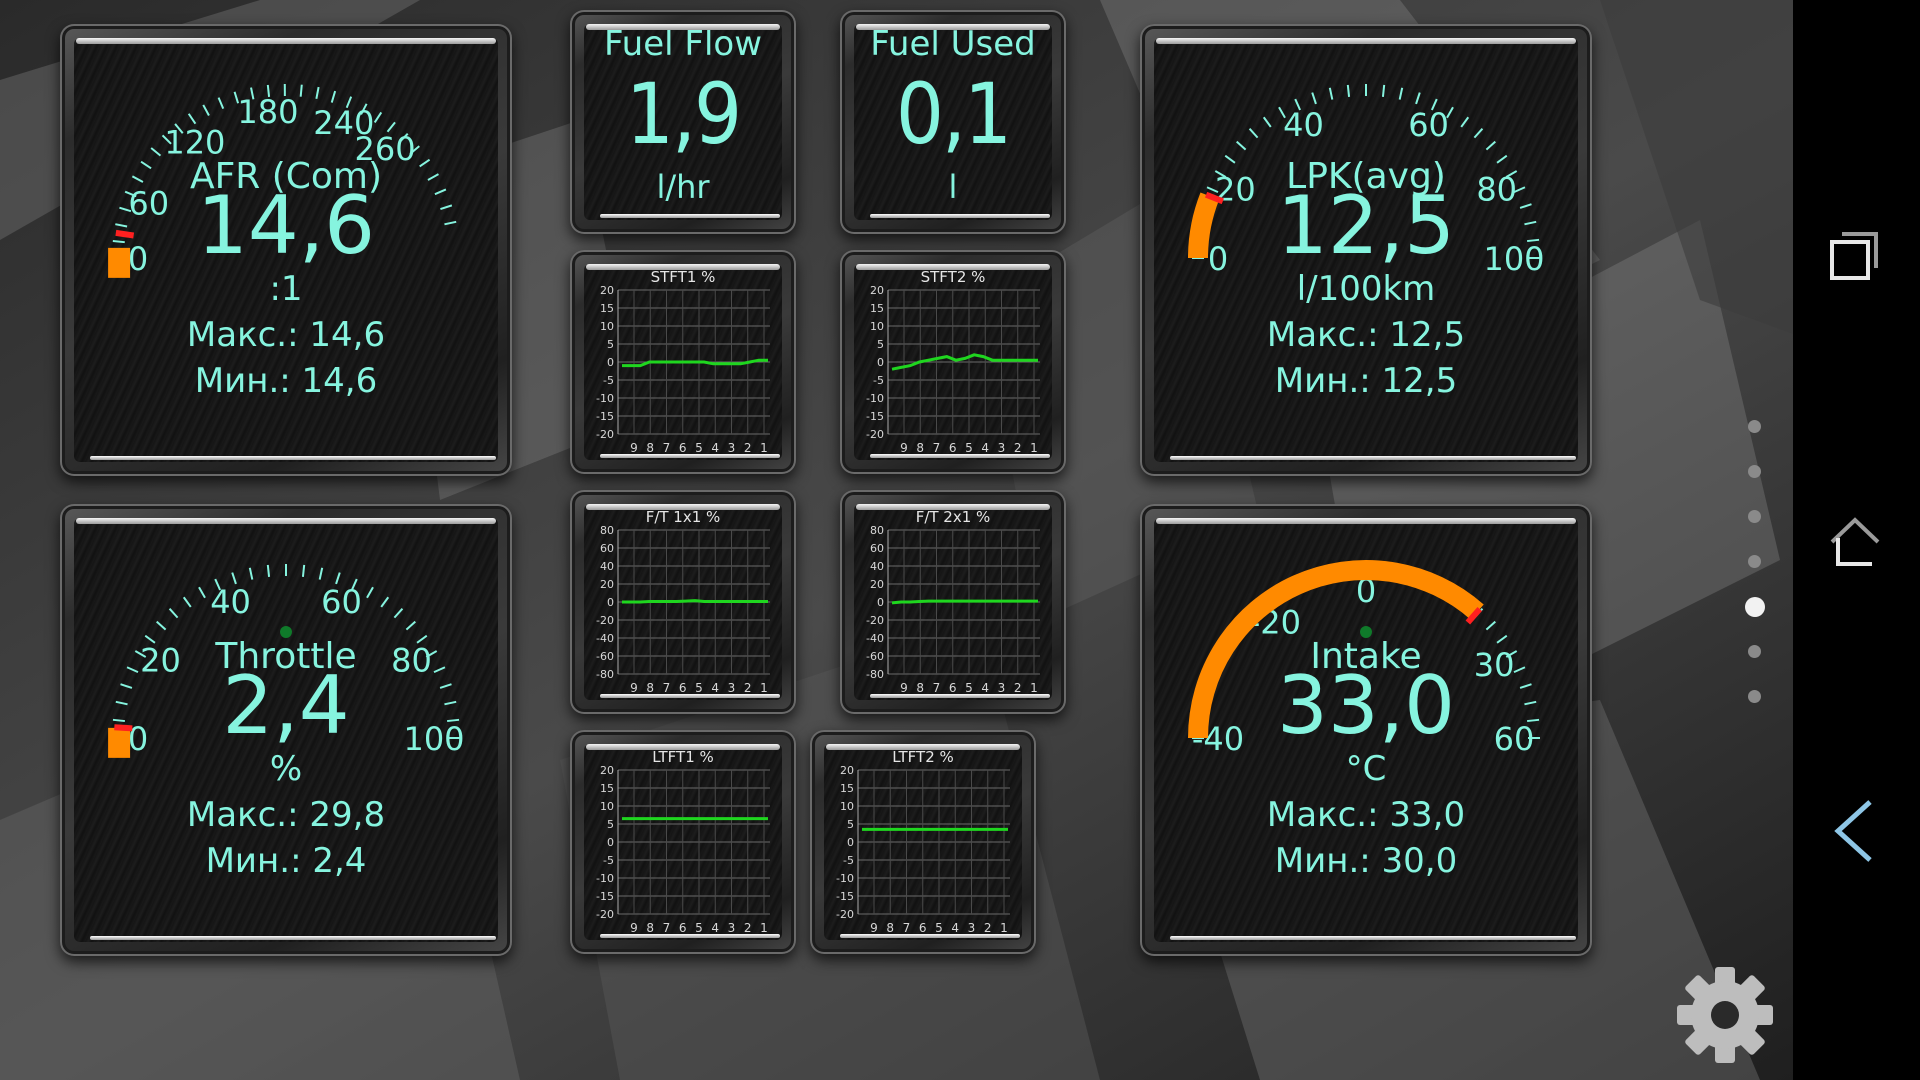 The height and width of the screenshot is (1080, 1920). Describe the element at coordinates (953, 517) in the screenshot. I see `graph-title: F/T 2x1 %` at that location.